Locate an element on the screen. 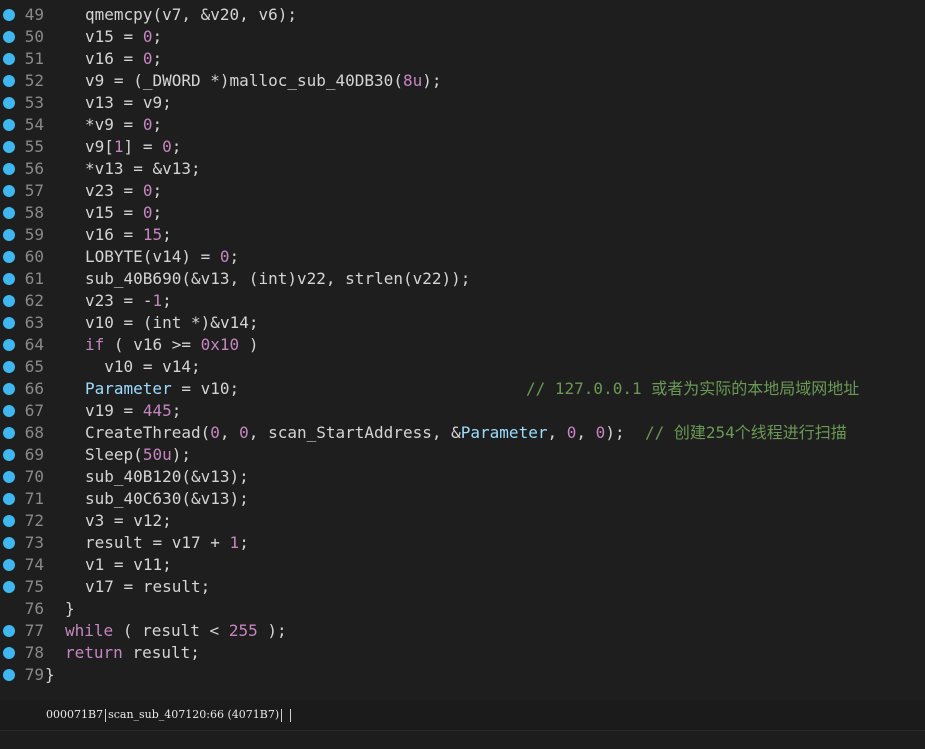 Image resolution: width=925 pixels, height=749 pixels. code-line: 64 if ( v16 >= 0x10 ) is located at coordinates (462, 345).